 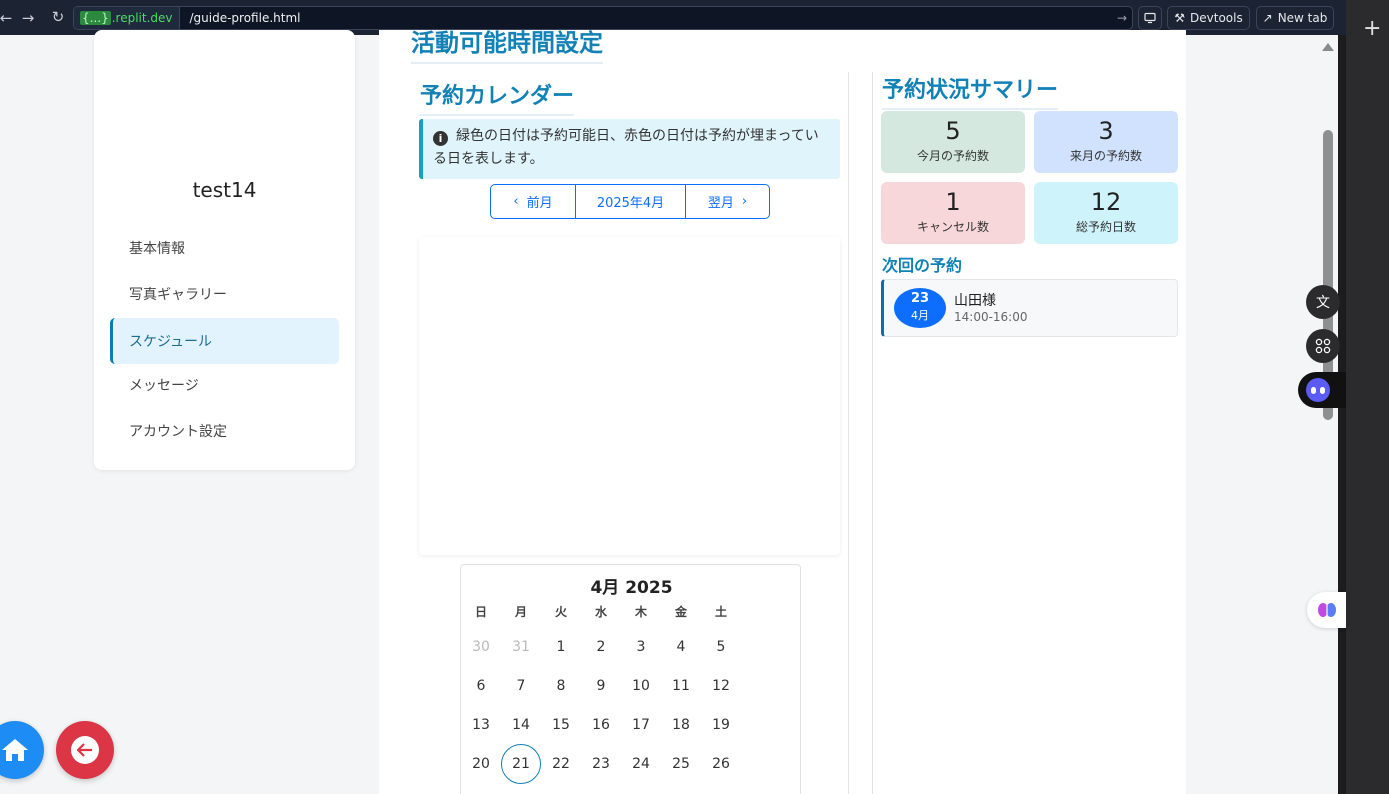 What do you see at coordinates (1318, 390) in the screenshot?
I see `bot-face-icon` at bounding box center [1318, 390].